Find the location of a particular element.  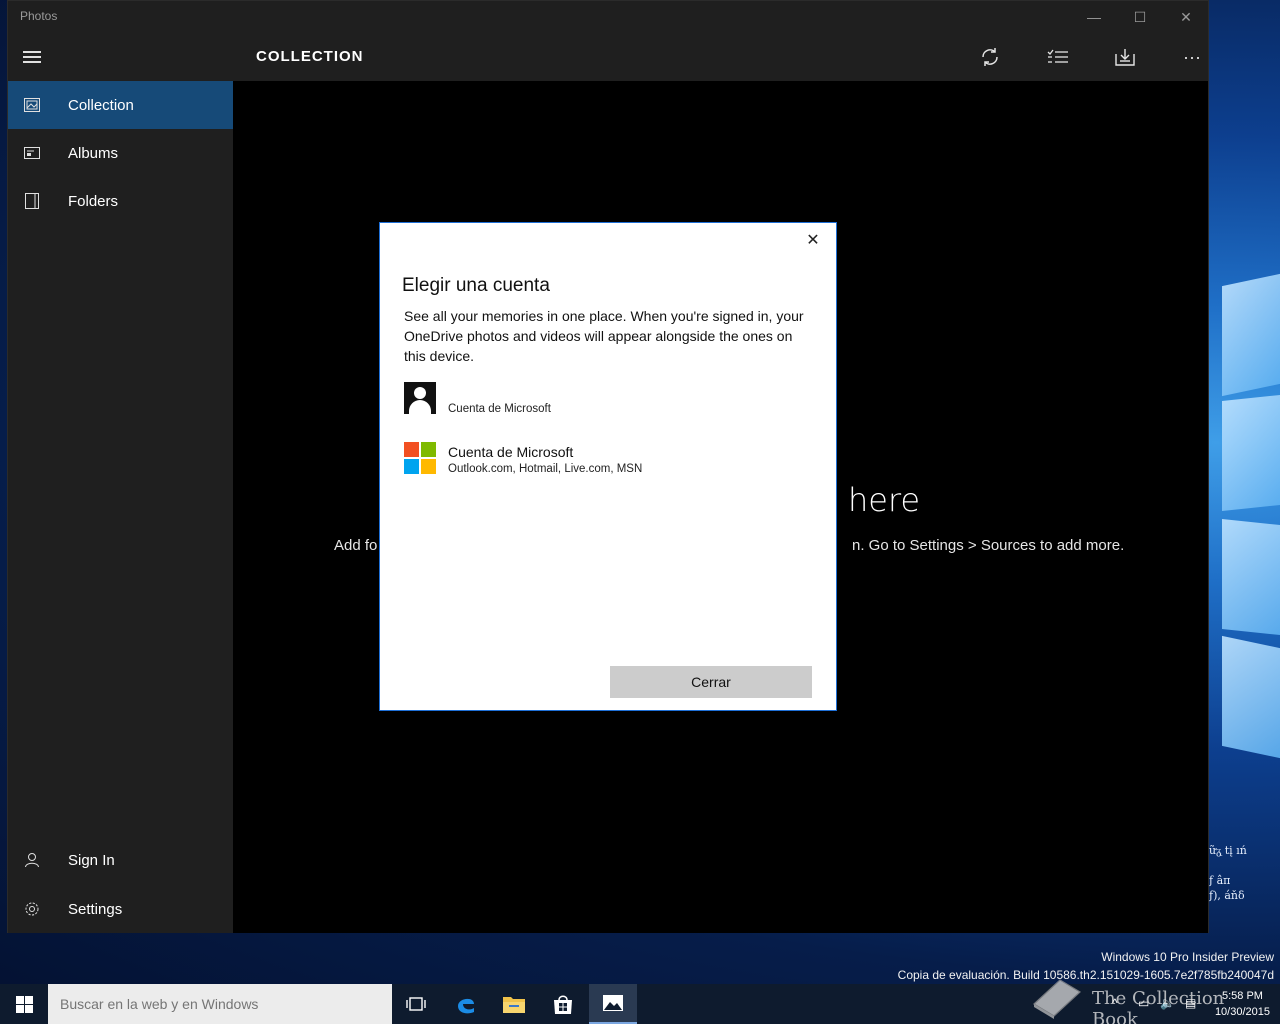

import-icon is located at coordinates (1125, 57).